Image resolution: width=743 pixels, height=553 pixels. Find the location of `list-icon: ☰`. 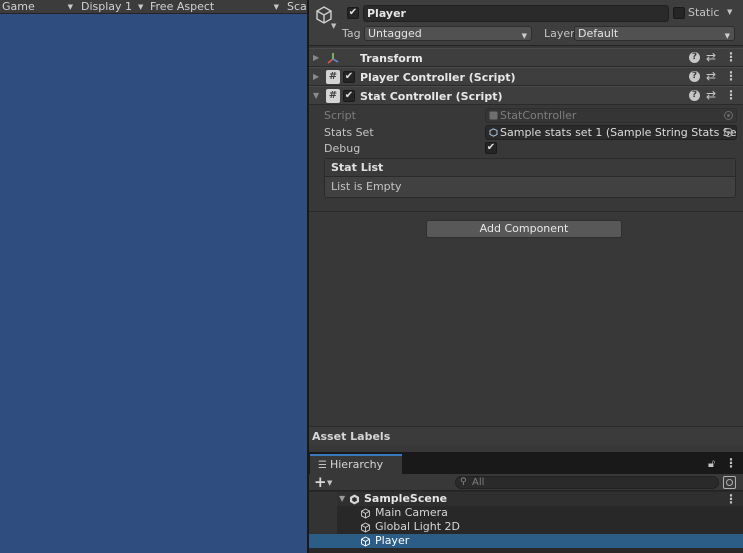

list-icon: ☰ is located at coordinates (322, 465).